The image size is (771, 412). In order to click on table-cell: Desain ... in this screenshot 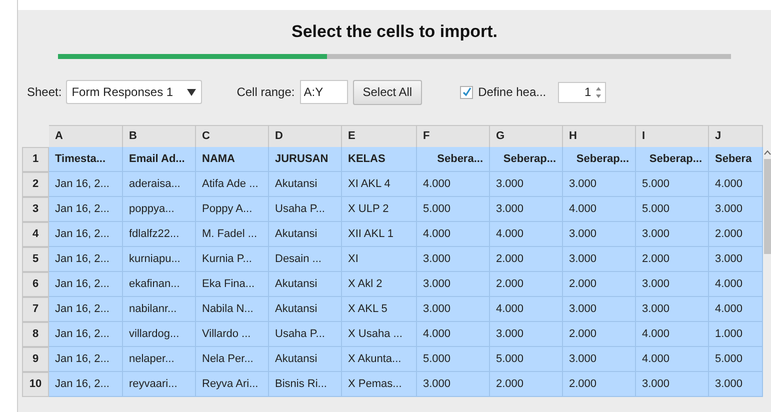, I will do `click(305, 259)`.